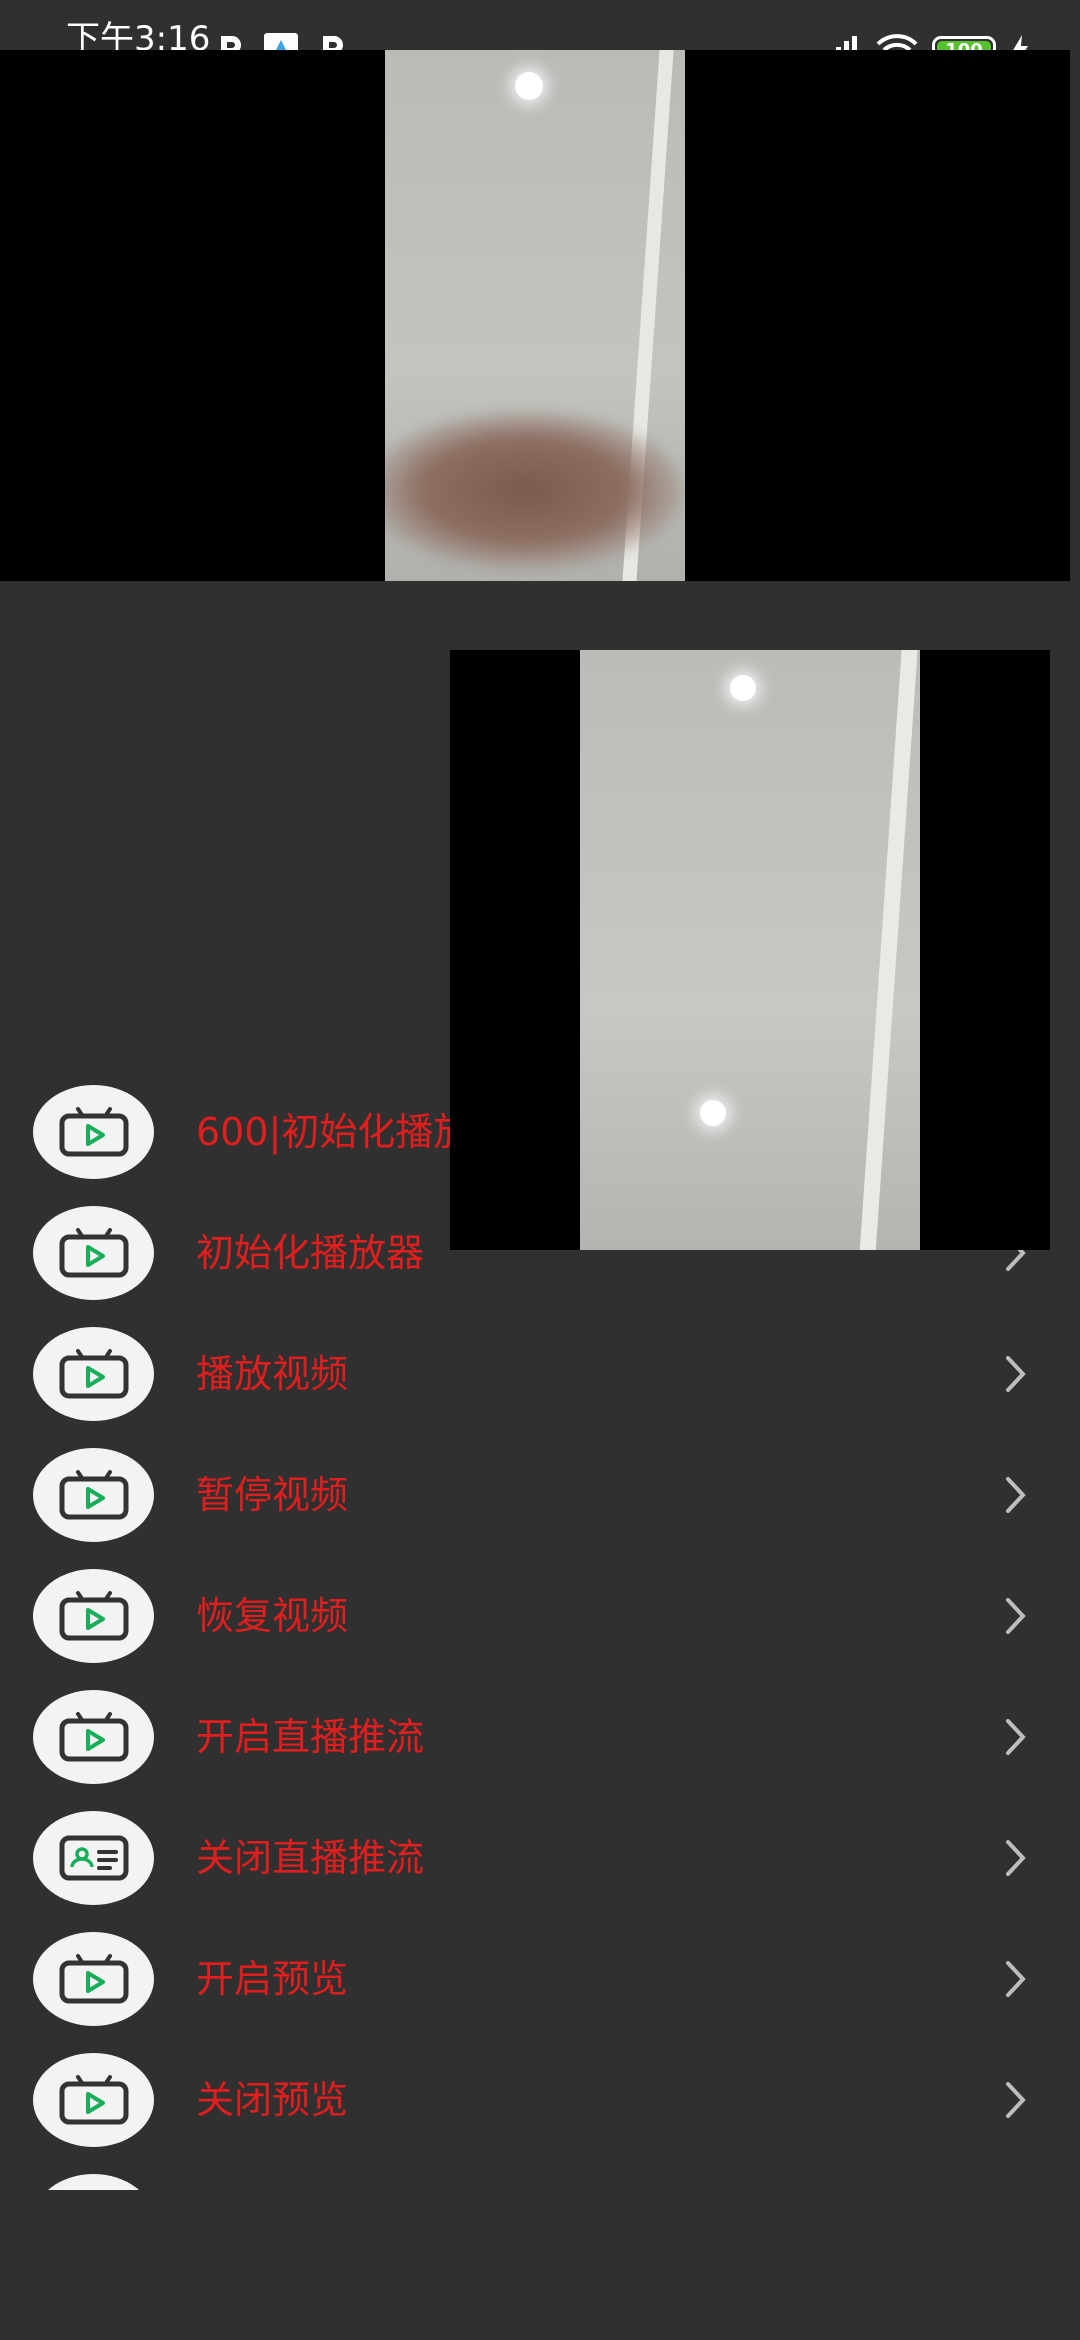 This screenshot has width=1080, height=2340. Describe the element at coordinates (310, 1858) in the screenshot. I see `list-item-label: 关闭直播推流` at that location.